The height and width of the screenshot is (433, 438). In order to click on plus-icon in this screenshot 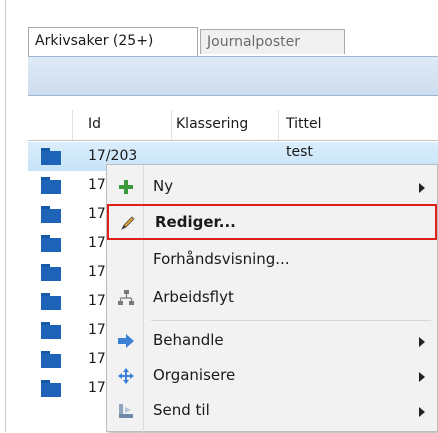, I will do `click(126, 187)`.